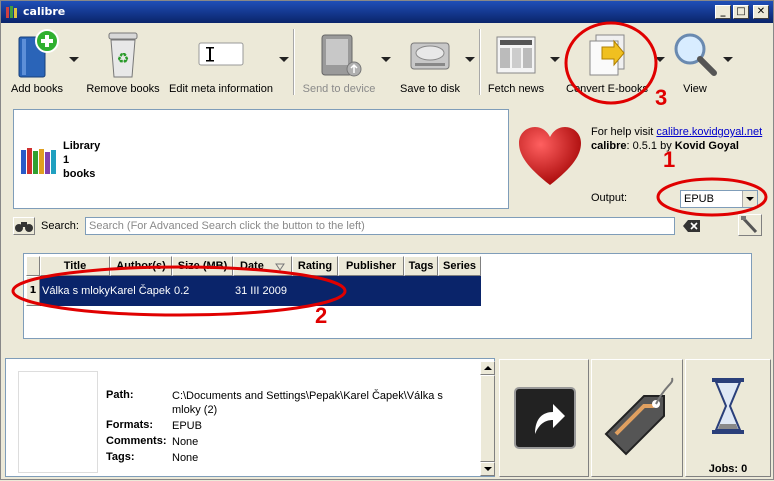 This screenshot has width=774, height=481. I want to click on add-book-icon, so click(38, 53).